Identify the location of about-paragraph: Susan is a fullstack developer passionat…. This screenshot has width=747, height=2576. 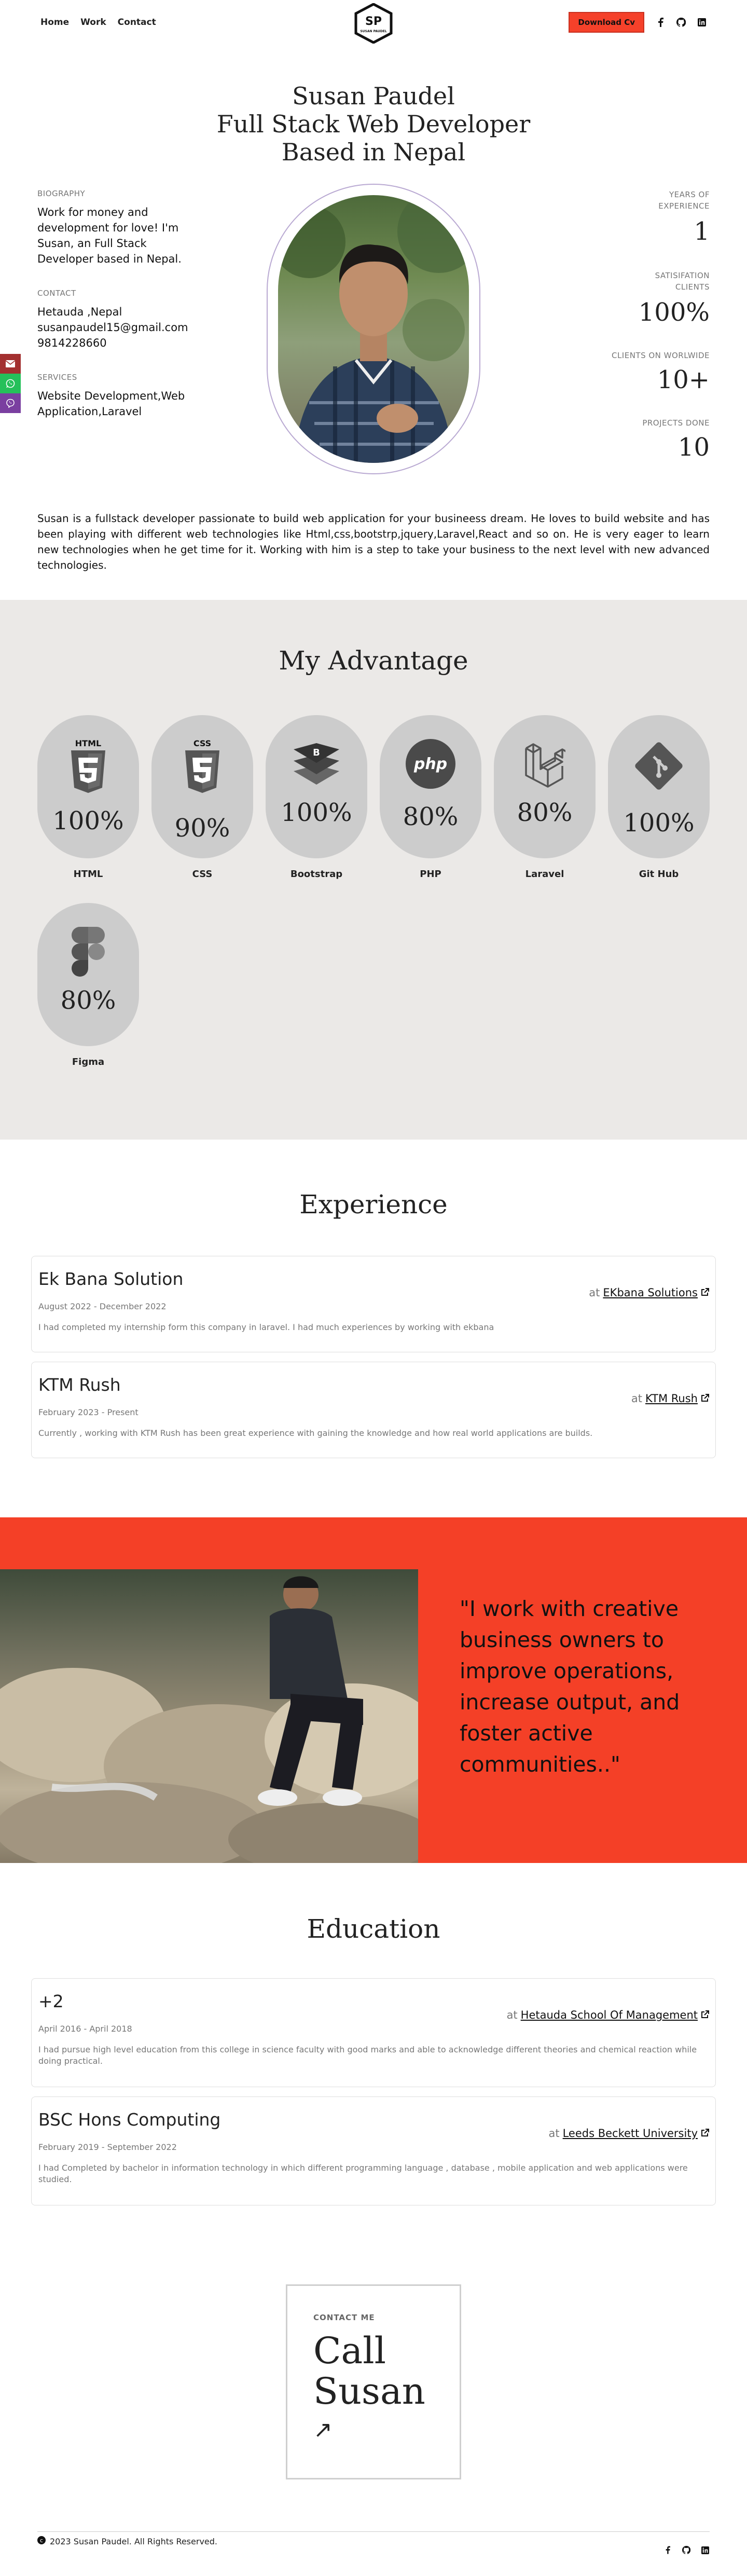
(374, 541).